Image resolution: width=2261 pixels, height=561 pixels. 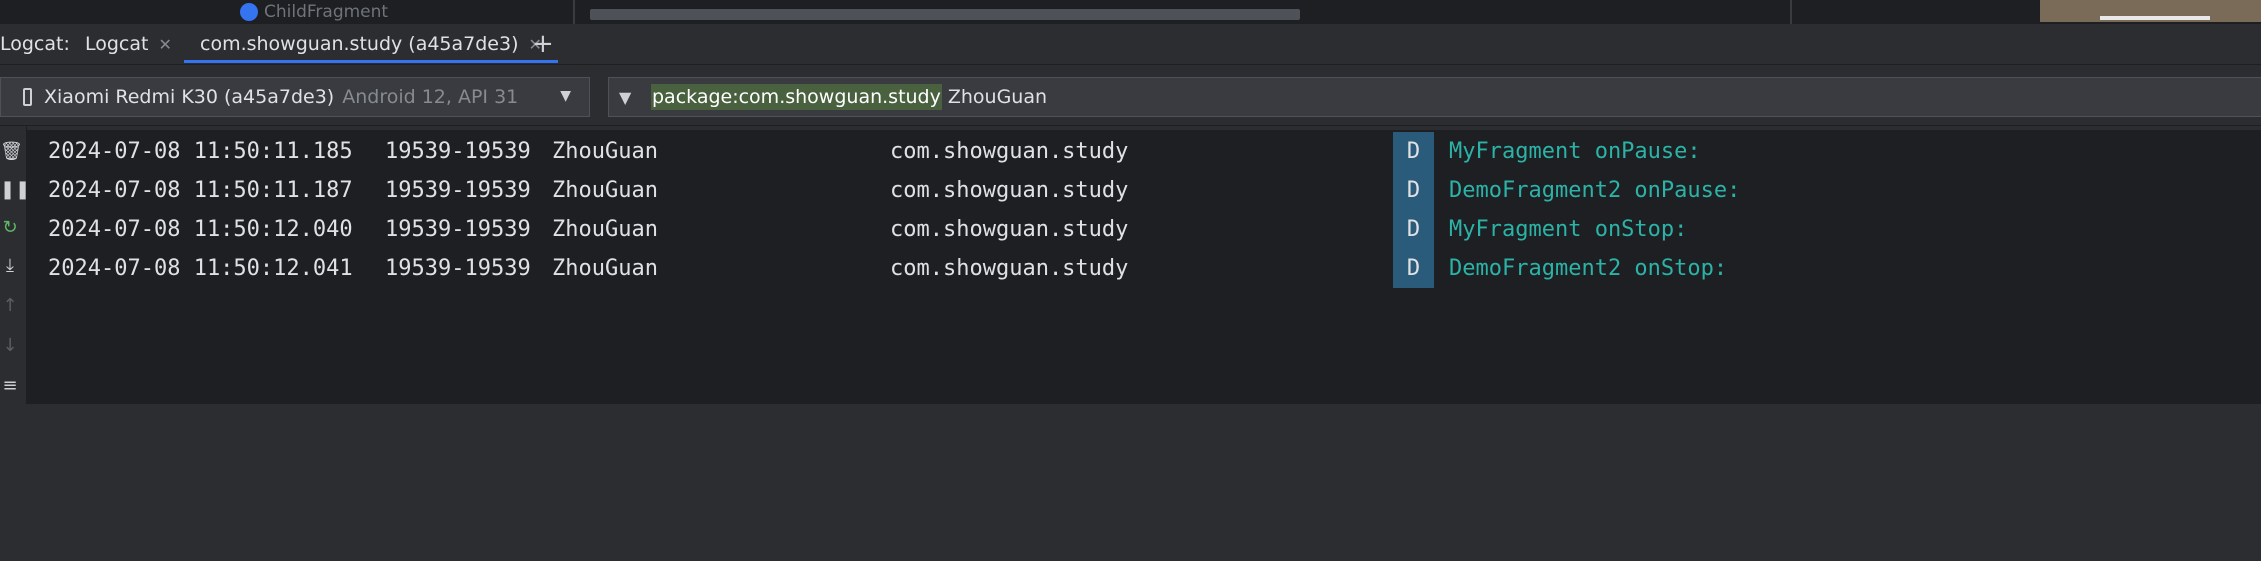 I want to click on restart-icon: ↻, so click(x=10, y=228).